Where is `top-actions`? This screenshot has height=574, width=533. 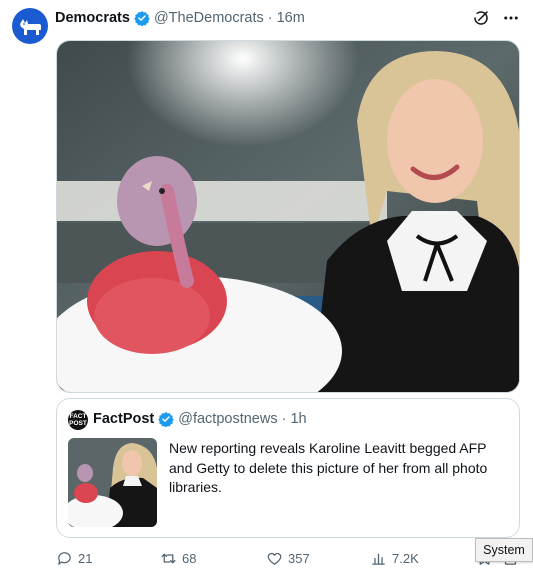
top-actions is located at coordinates (496, 18).